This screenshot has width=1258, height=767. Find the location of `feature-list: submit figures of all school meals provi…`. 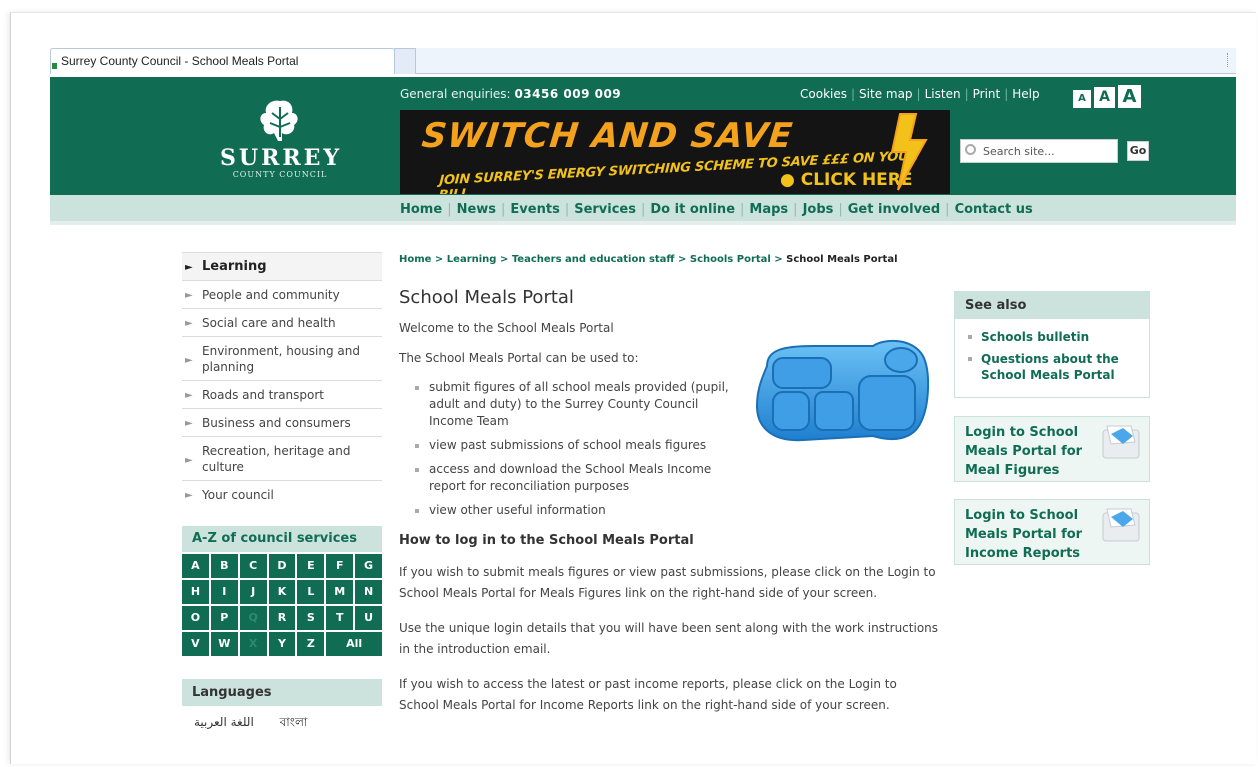

feature-list: submit figures of all school meals provi… is located at coordinates (569, 449).